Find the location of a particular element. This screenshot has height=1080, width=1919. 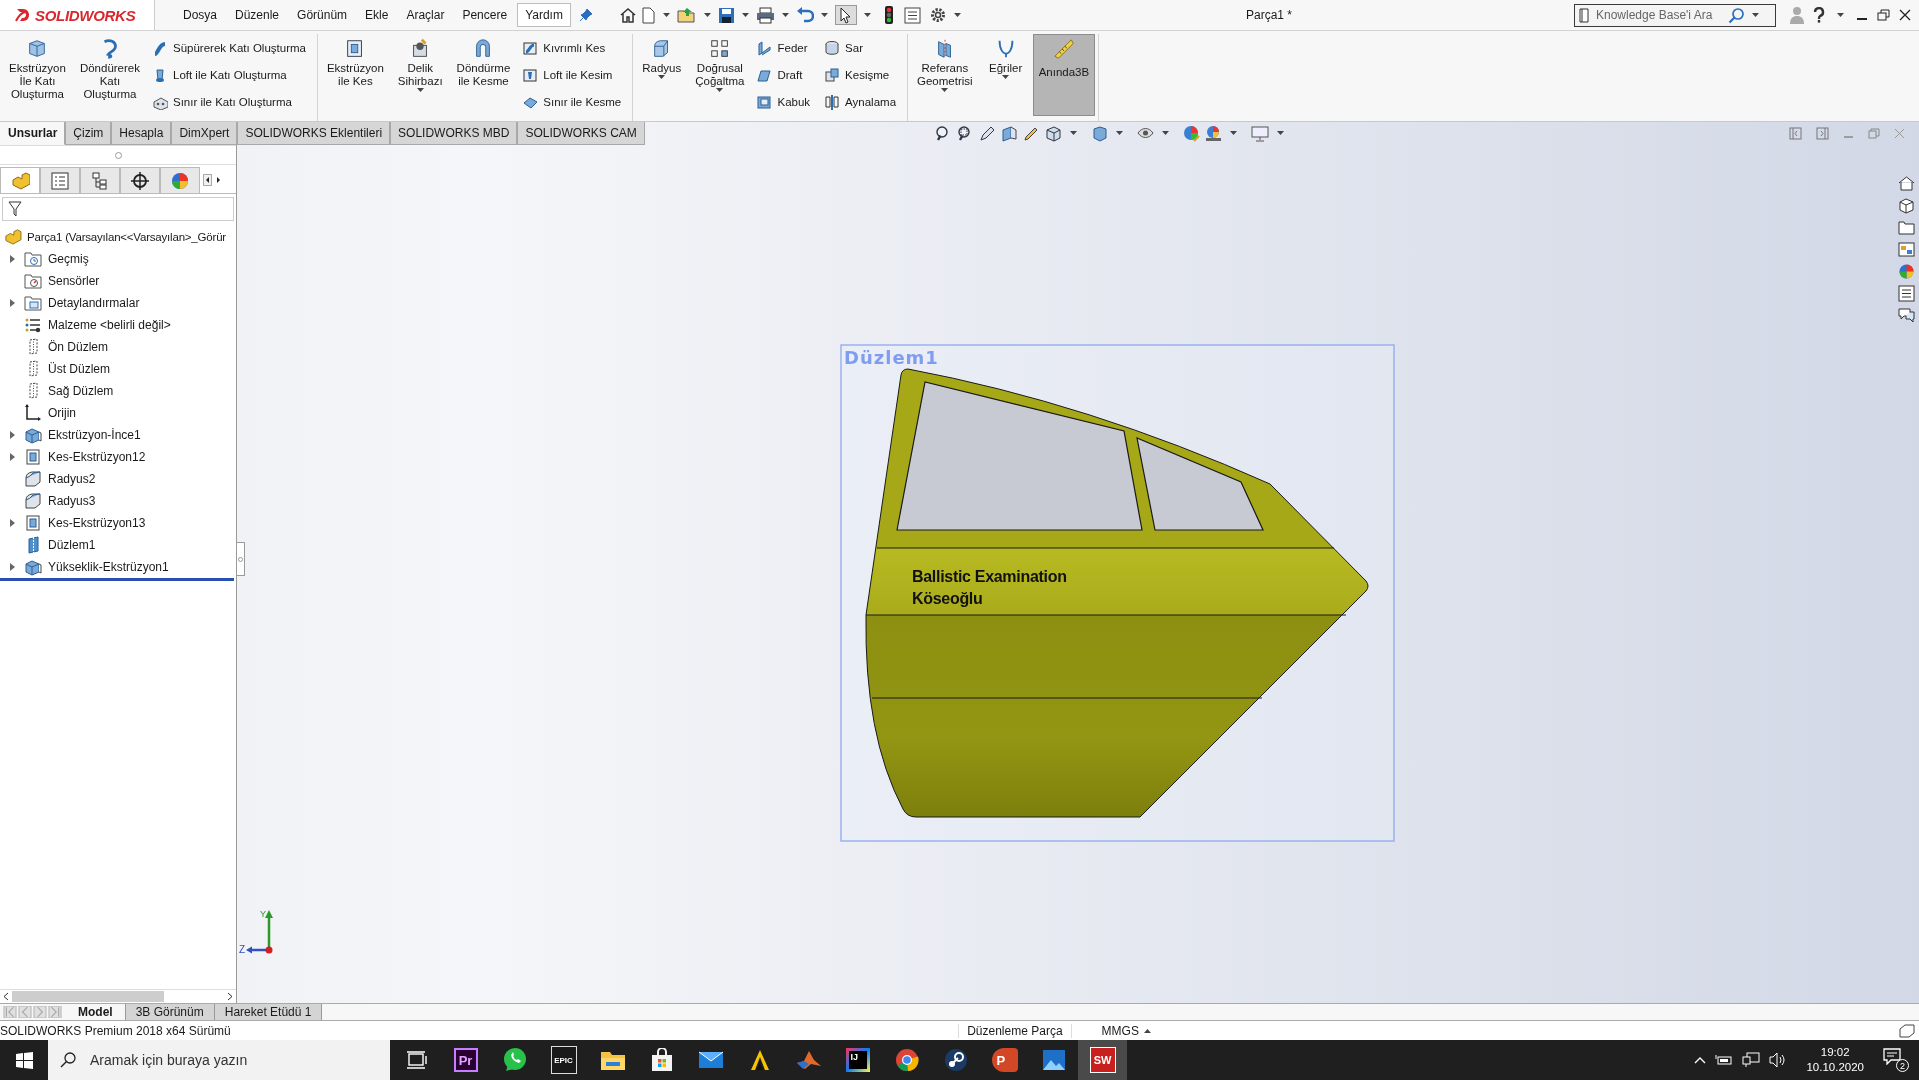

ribbon-button: Sınır ile Katı Oluşturma is located at coordinates (231, 102).